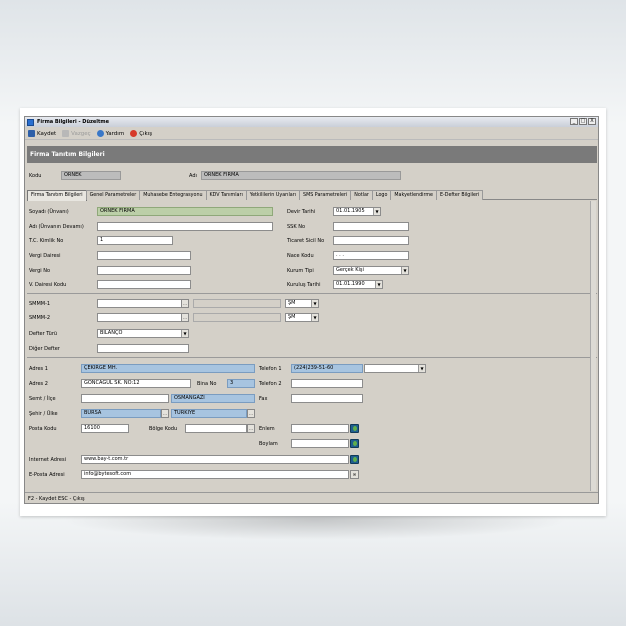 The image size is (626, 626). What do you see at coordinates (35, 176) in the screenshot?
I see `code-label: Kodu` at bounding box center [35, 176].